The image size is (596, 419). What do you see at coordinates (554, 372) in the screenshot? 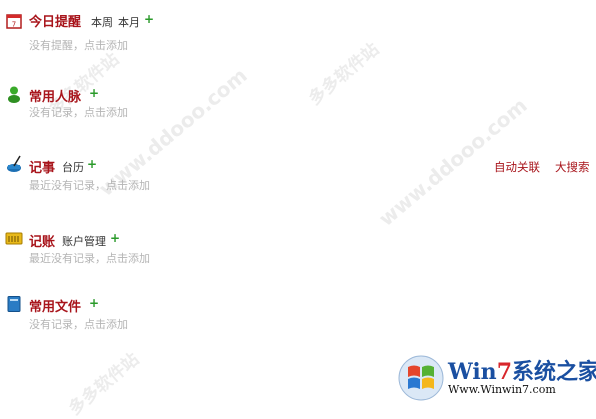
I see `logo-brand-rest: 系统之家` at bounding box center [554, 372].